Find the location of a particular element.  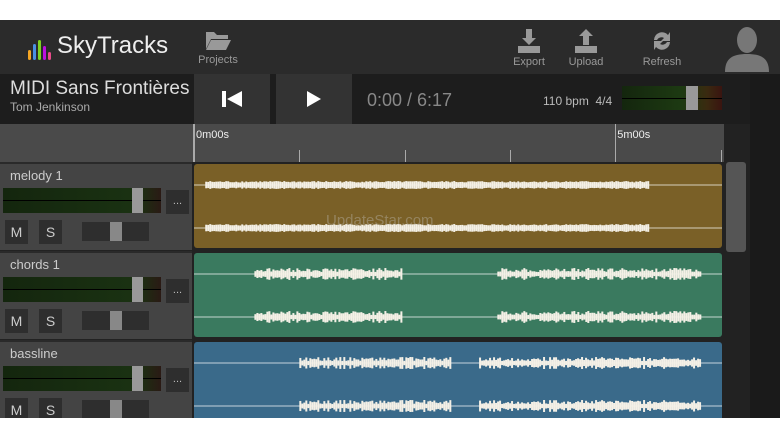

refresh-button: Refresh is located at coordinates (662, 48).